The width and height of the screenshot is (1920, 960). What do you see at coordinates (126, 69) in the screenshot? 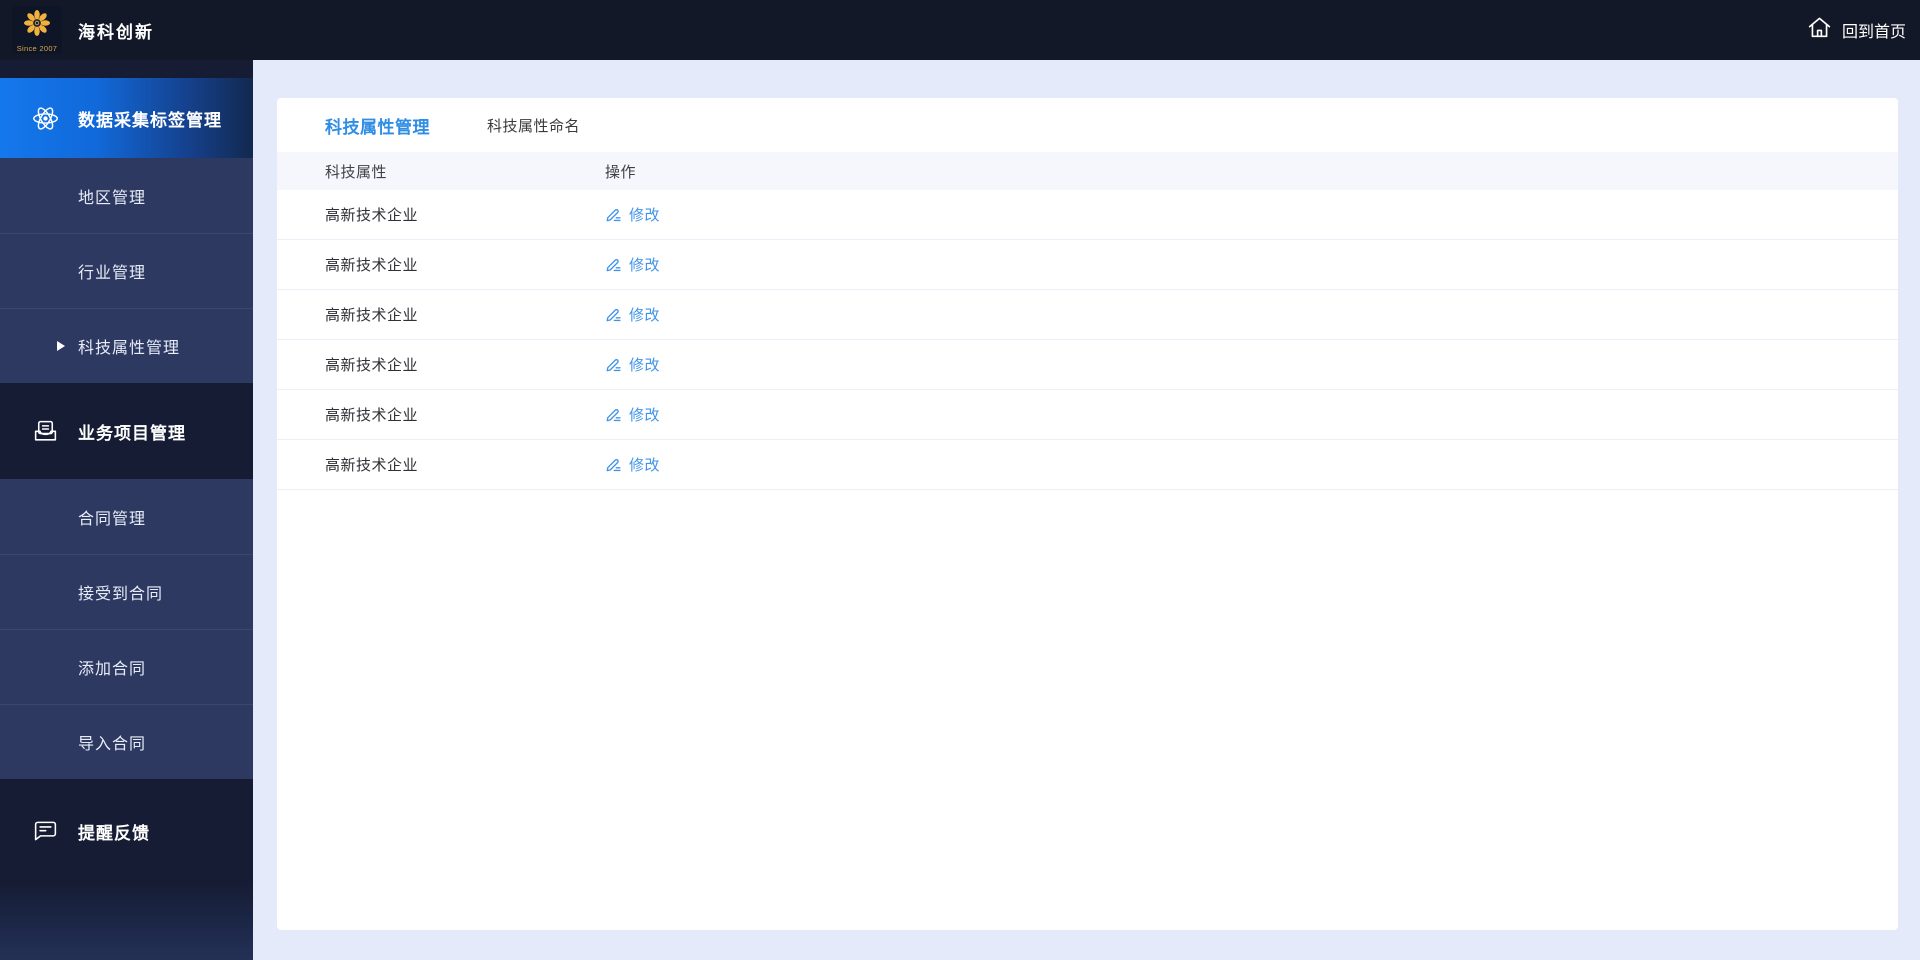
I see `sidebar-top-gap` at bounding box center [126, 69].